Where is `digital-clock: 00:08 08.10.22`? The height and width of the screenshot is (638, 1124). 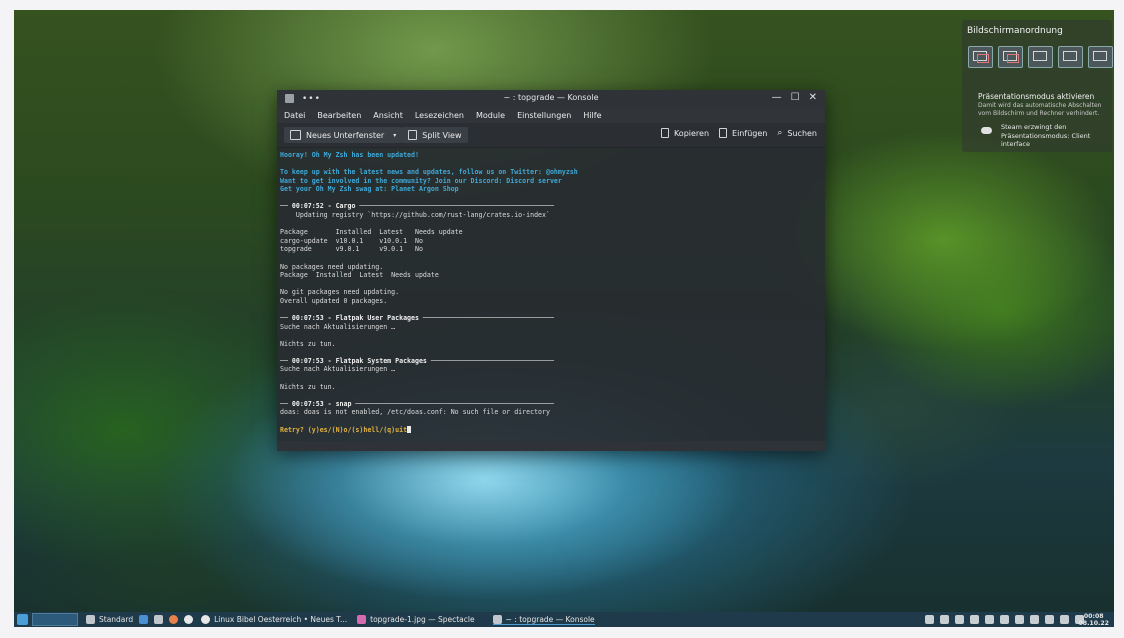
digital-clock: 00:08 08.10.22 is located at coordinates (1093, 620).